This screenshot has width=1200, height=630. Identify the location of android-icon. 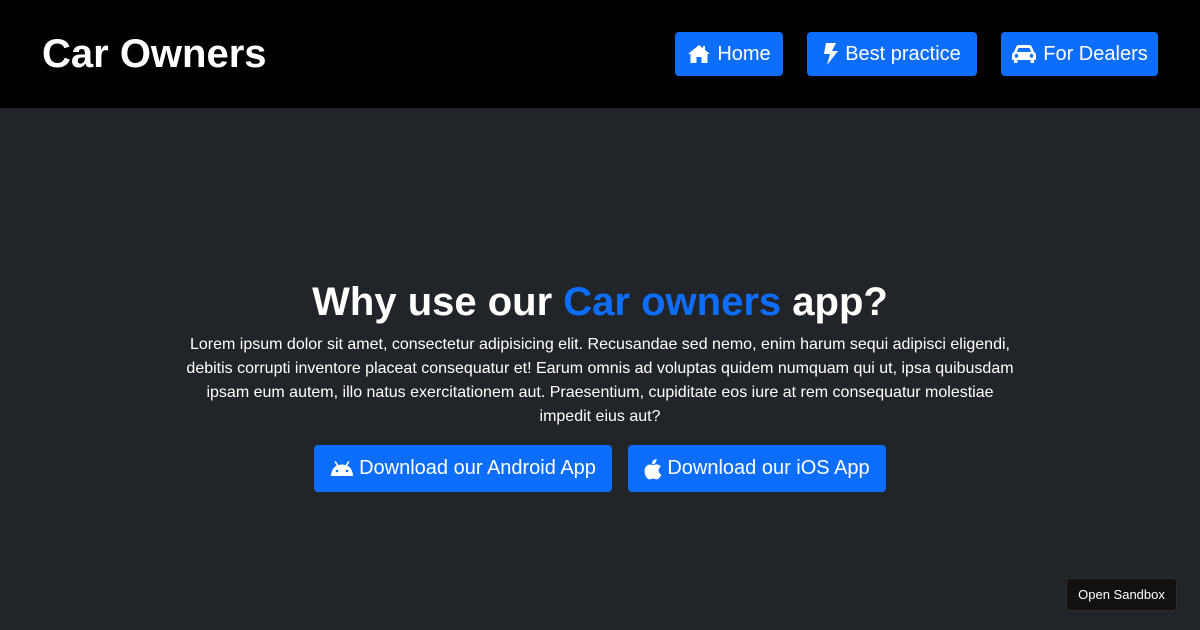
(342, 468).